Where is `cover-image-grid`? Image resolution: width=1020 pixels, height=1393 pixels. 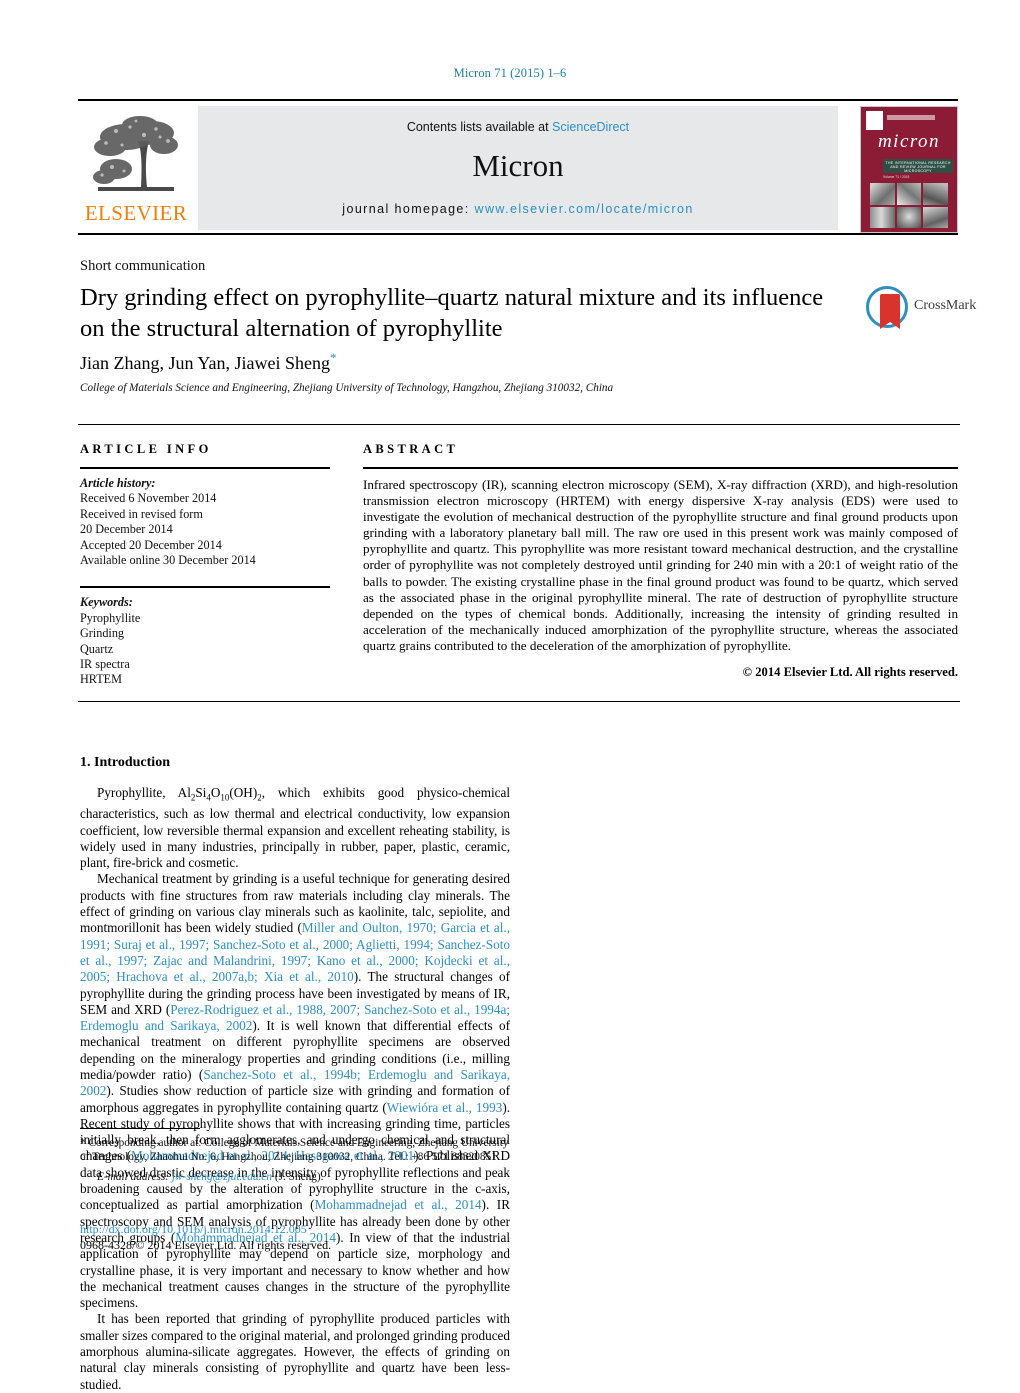 cover-image-grid is located at coordinates (909, 205).